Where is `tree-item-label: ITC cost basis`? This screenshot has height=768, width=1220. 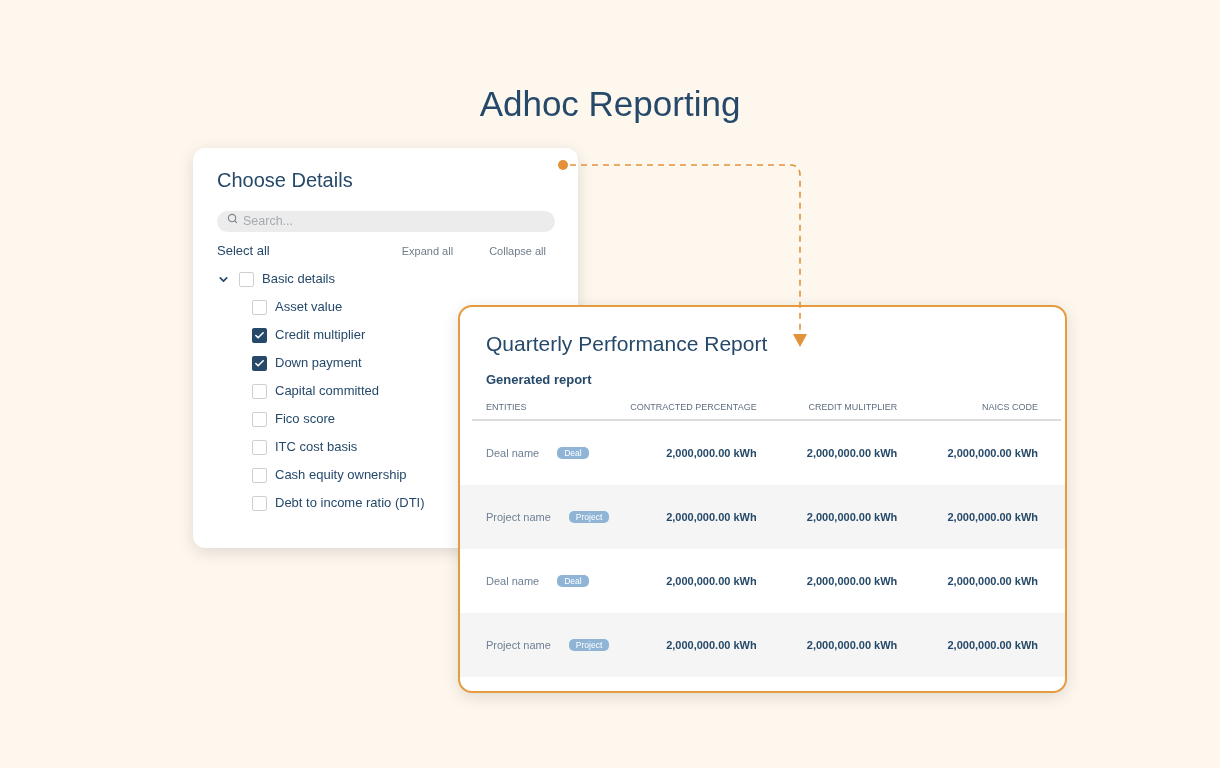
tree-item-label: ITC cost basis is located at coordinates (316, 447).